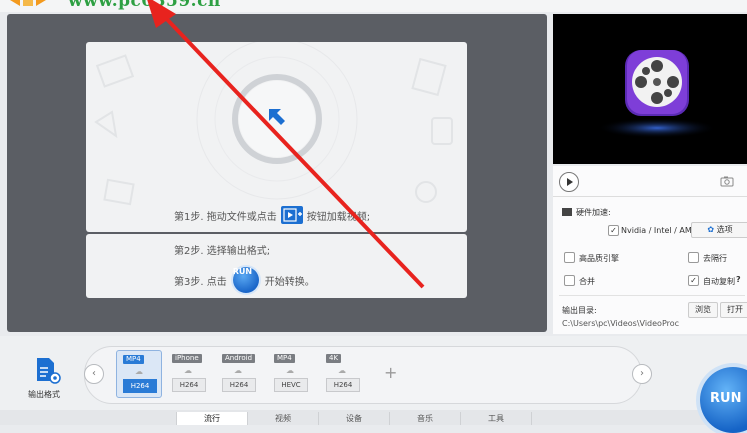  I want to click on merge-checkbox, so click(569, 280).